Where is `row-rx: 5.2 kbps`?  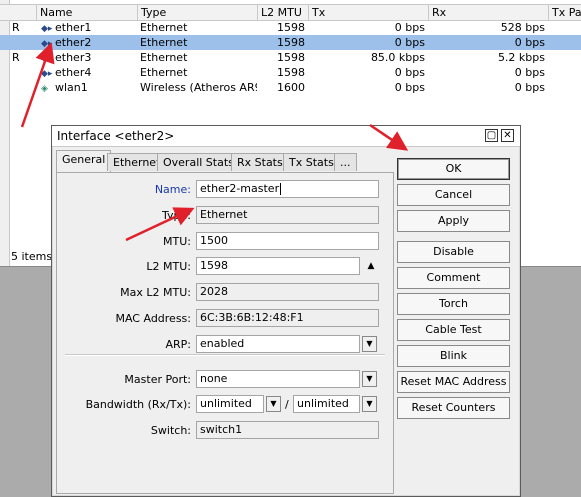
row-rx: 5.2 kbps is located at coordinates (521, 57).